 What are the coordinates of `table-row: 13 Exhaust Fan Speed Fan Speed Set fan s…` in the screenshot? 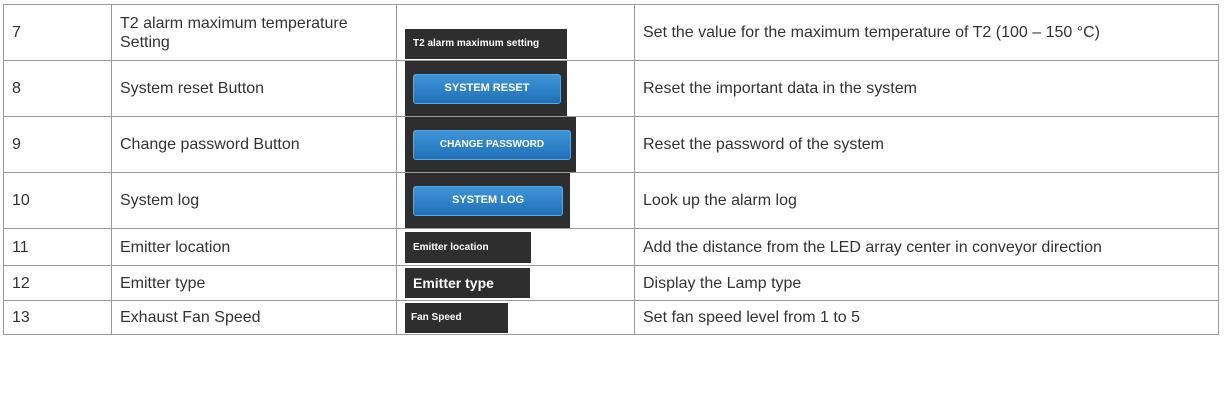 It's located at (611, 317).